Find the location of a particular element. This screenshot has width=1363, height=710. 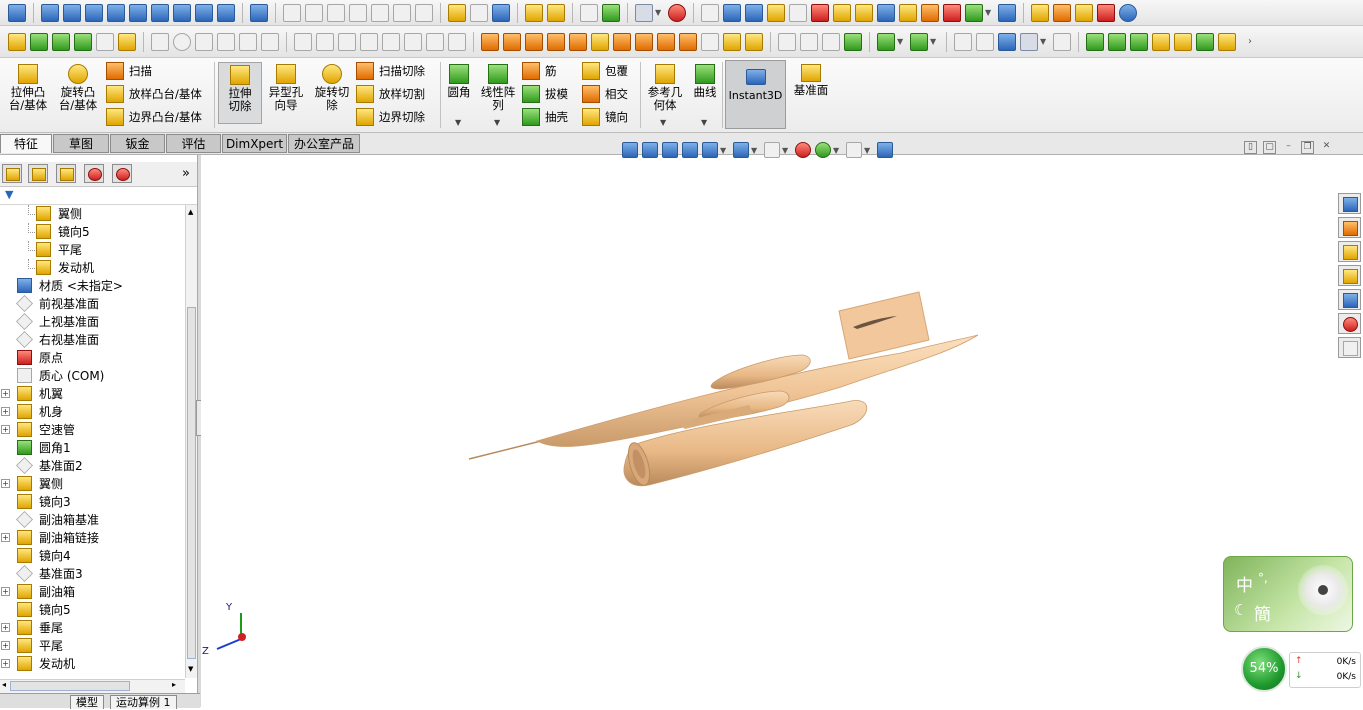

view-settings-icon is located at coordinates (854, 150).